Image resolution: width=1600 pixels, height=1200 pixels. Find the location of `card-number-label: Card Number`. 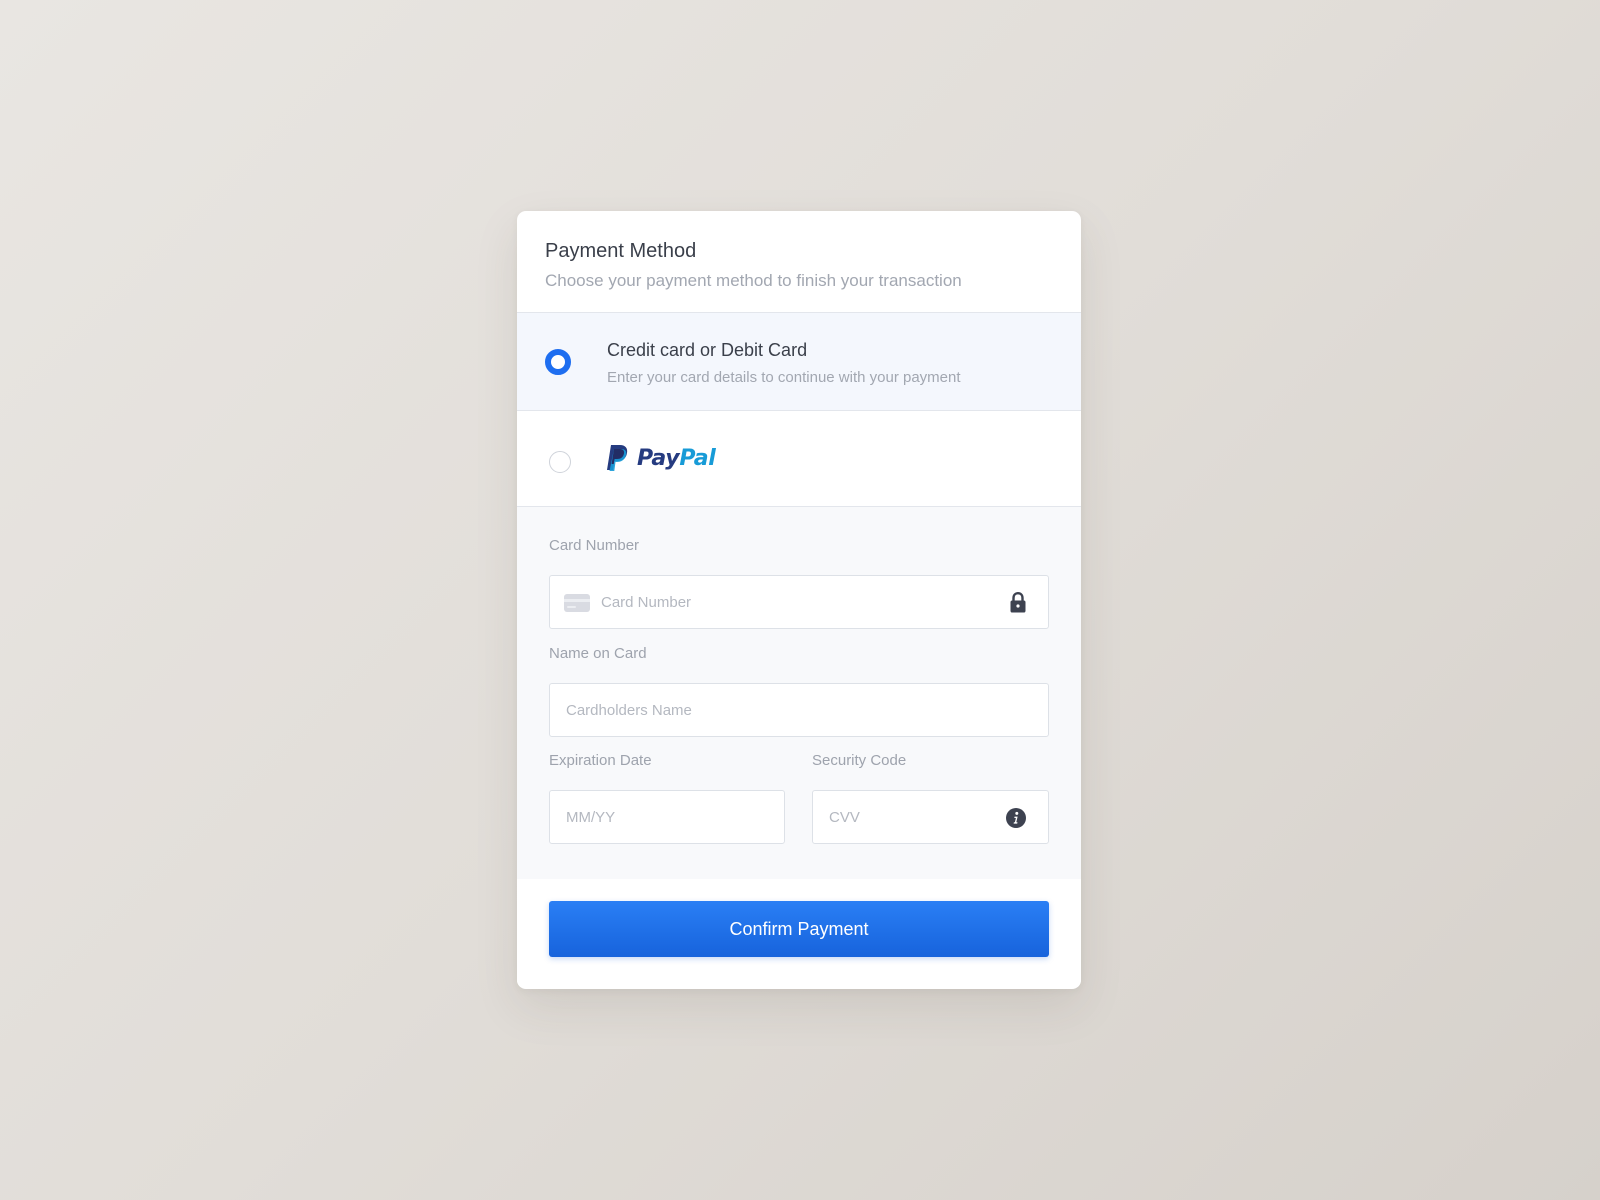

card-number-label: Card Number is located at coordinates (594, 545).